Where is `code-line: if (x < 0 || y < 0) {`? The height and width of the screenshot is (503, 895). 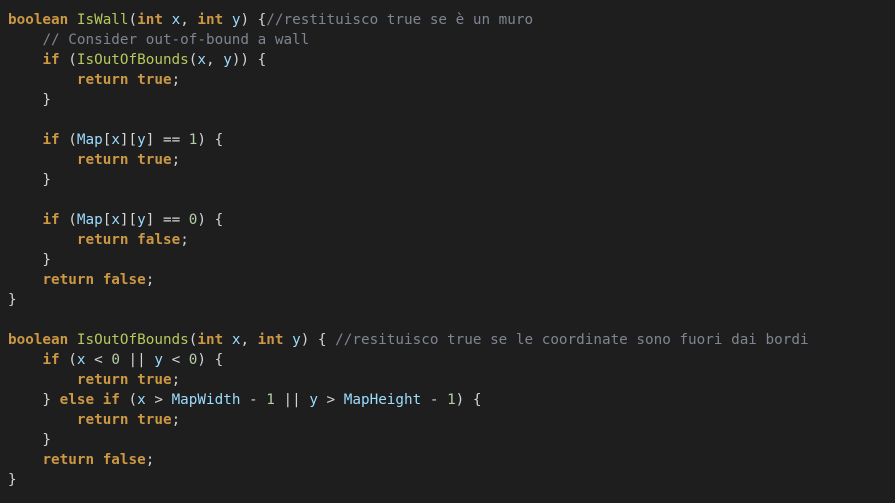 code-line: if (x < 0 || y < 0) { is located at coordinates (451, 360).